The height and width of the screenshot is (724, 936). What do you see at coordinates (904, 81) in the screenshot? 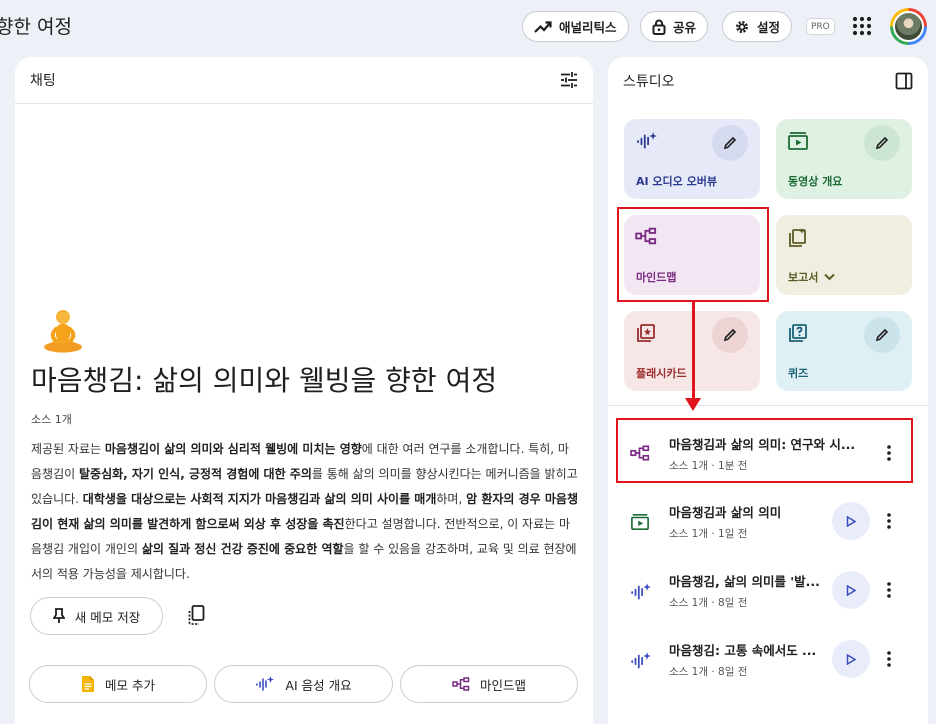
I see `collapse-panel-icon` at bounding box center [904, 81].